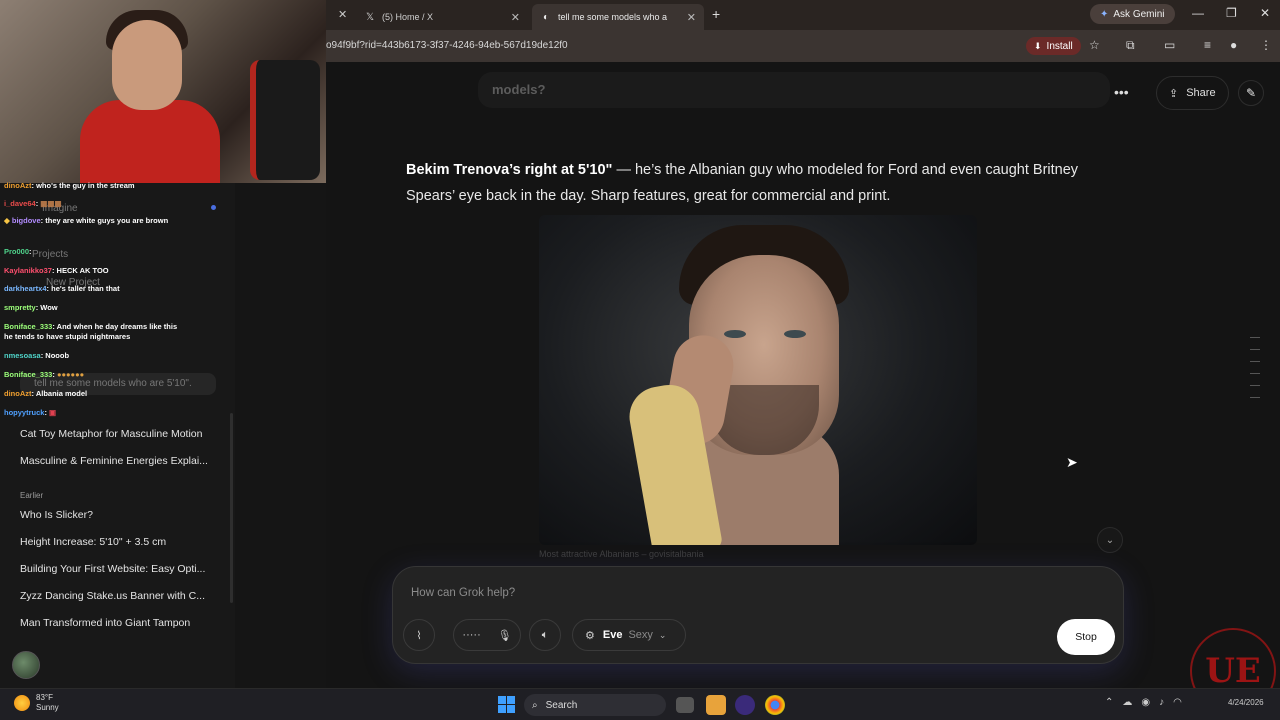 This screenshot has height=720, width=1280. Describe the element at coordinates (105, 623) in the screenshot. I see `sidebar-item-tampon: Man Transformed into Giant Tampon` at that location.